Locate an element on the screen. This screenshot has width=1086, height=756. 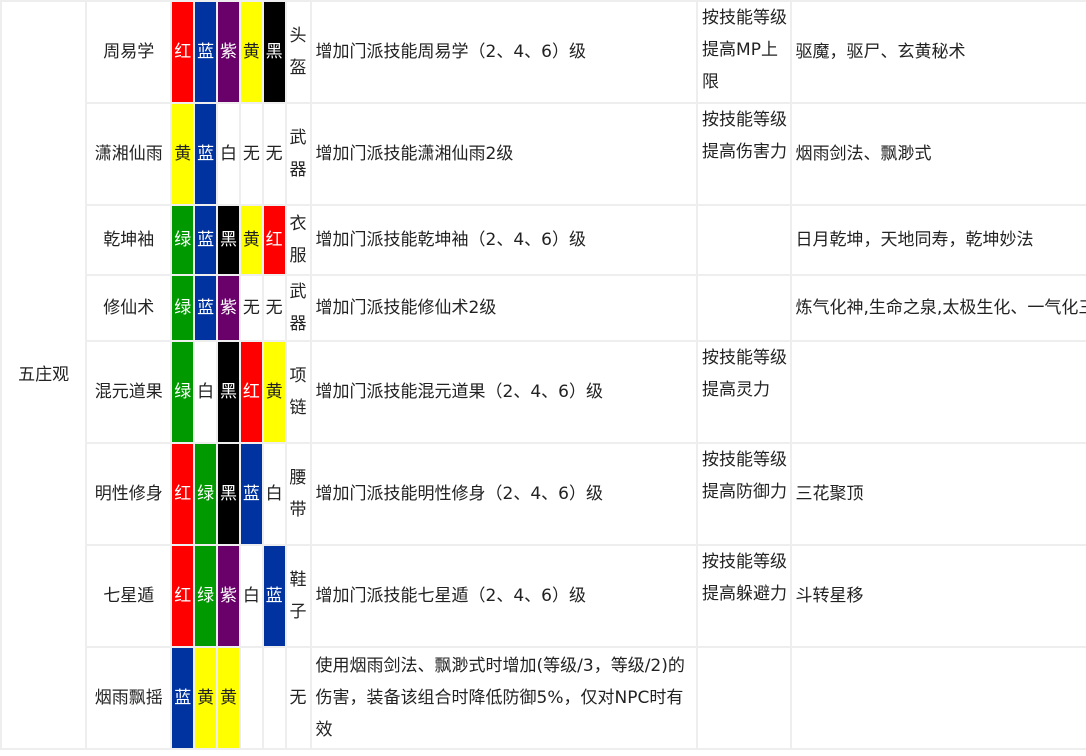
bonus-text: 按技能等级提高灵力 is located at coordinates (744, 392).